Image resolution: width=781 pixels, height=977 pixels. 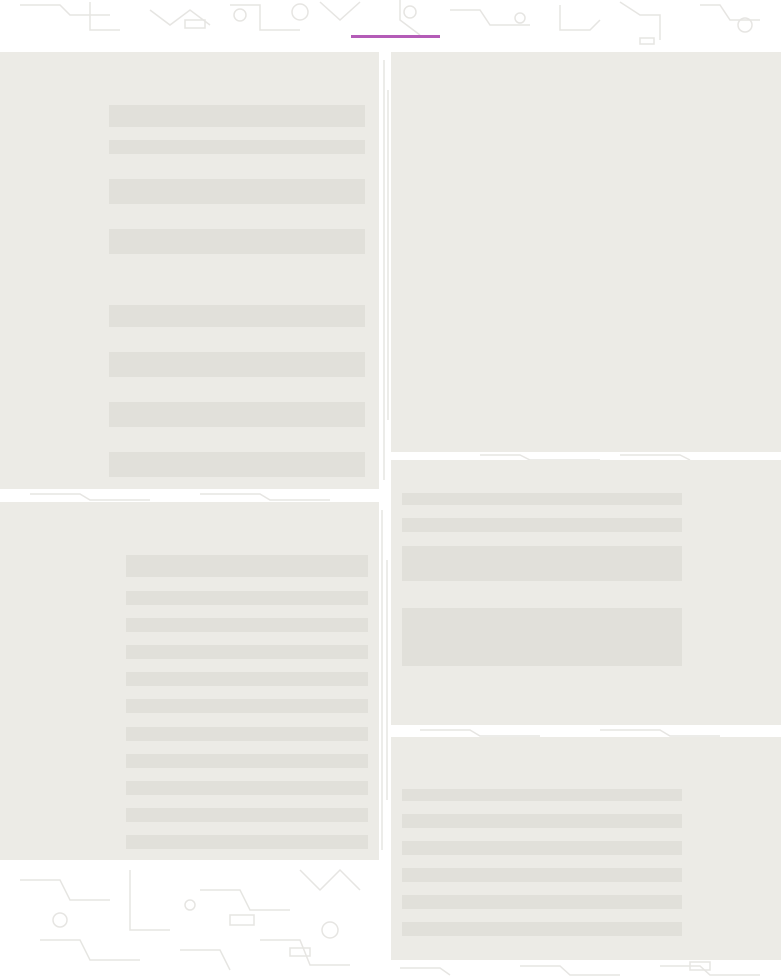 I want to click on active-tab-indicator, so click(x=395, y=36).